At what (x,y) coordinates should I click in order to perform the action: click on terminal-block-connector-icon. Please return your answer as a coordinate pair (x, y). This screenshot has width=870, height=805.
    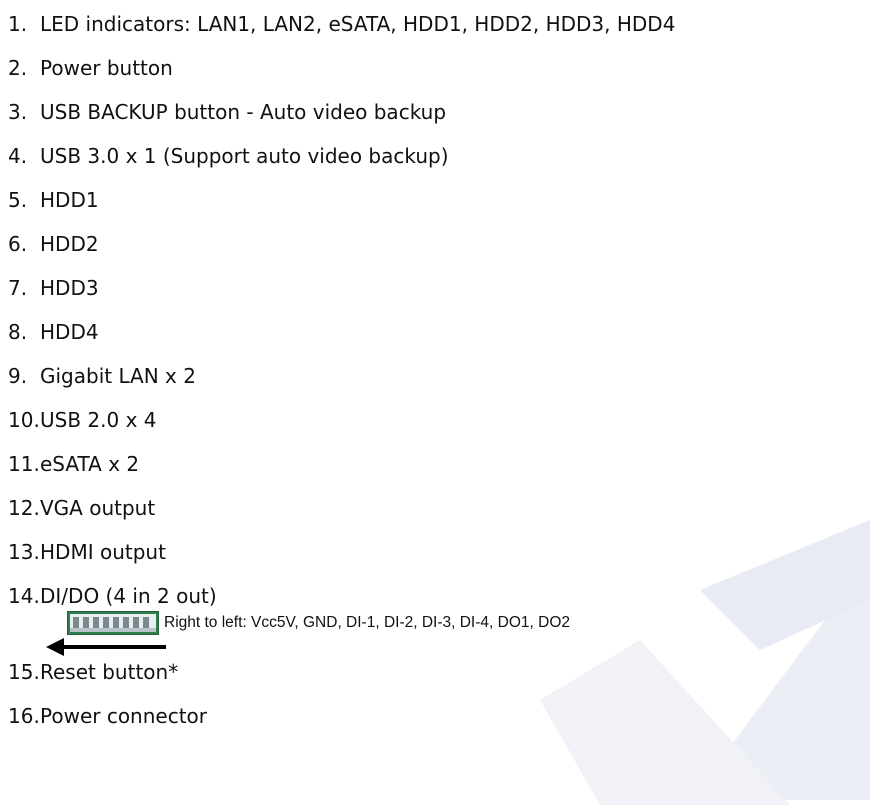
    Looking at the image, I should click on (113, 623).